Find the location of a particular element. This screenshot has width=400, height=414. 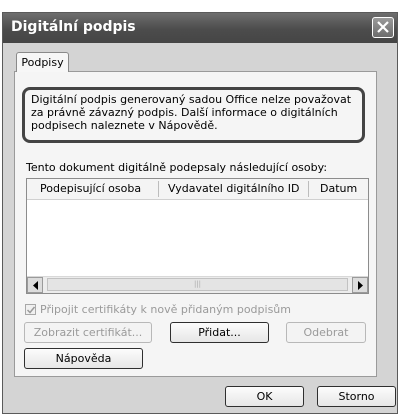

column-header-date: Datum is located at coordinates (338, 188).